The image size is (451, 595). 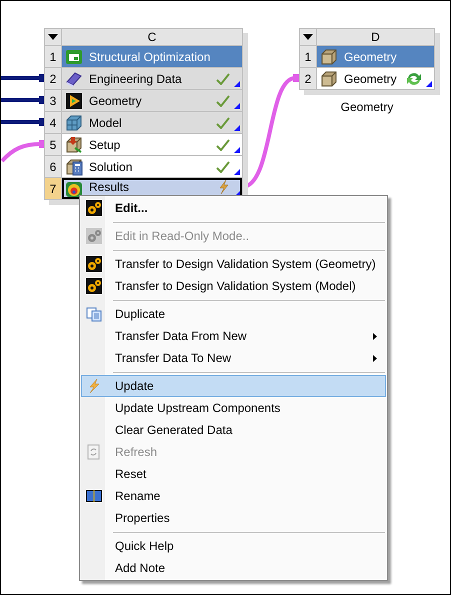 I want to click on component-row: Setup, so click(x=152, y=144).